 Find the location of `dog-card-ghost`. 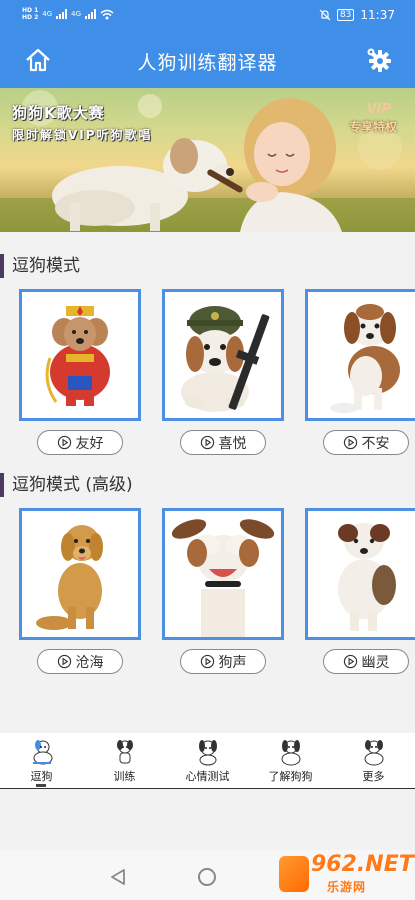

dog-card-ghost is located at coordinates (360, 574).